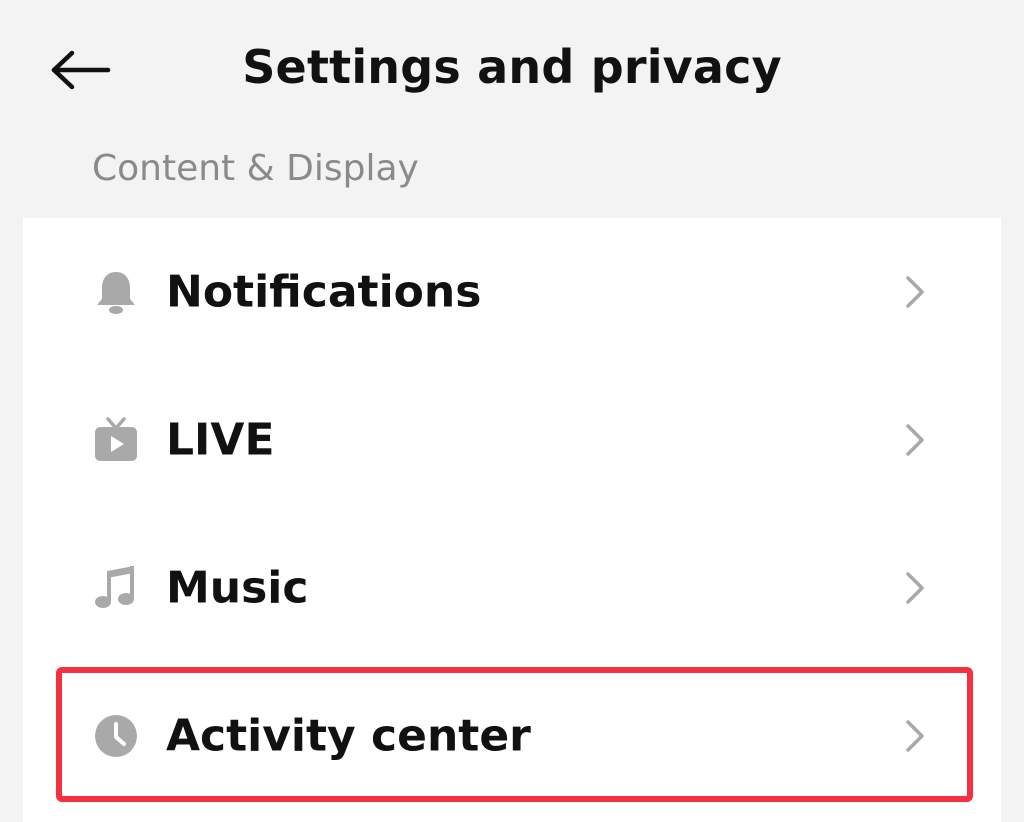  What do you see at coordinates (116, 292) in the screenshot?
I see `bell-icon` at bounding box center [116, 292].